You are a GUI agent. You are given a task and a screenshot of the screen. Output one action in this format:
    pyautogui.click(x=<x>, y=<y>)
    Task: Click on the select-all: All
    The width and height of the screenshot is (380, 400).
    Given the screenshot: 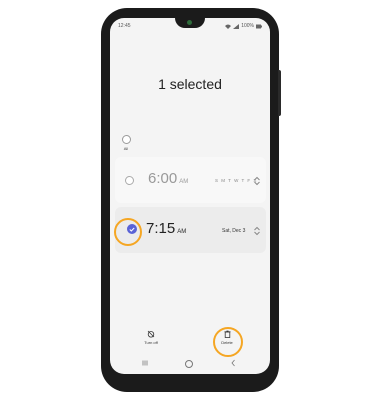 What is the action you would take?
    pyautogui.click(x=126, y=143)
    